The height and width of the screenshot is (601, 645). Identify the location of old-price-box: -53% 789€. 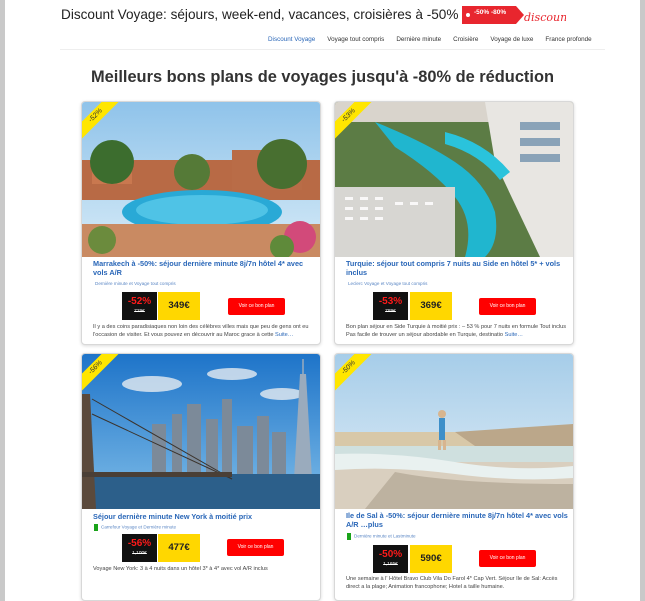
(390, 306).